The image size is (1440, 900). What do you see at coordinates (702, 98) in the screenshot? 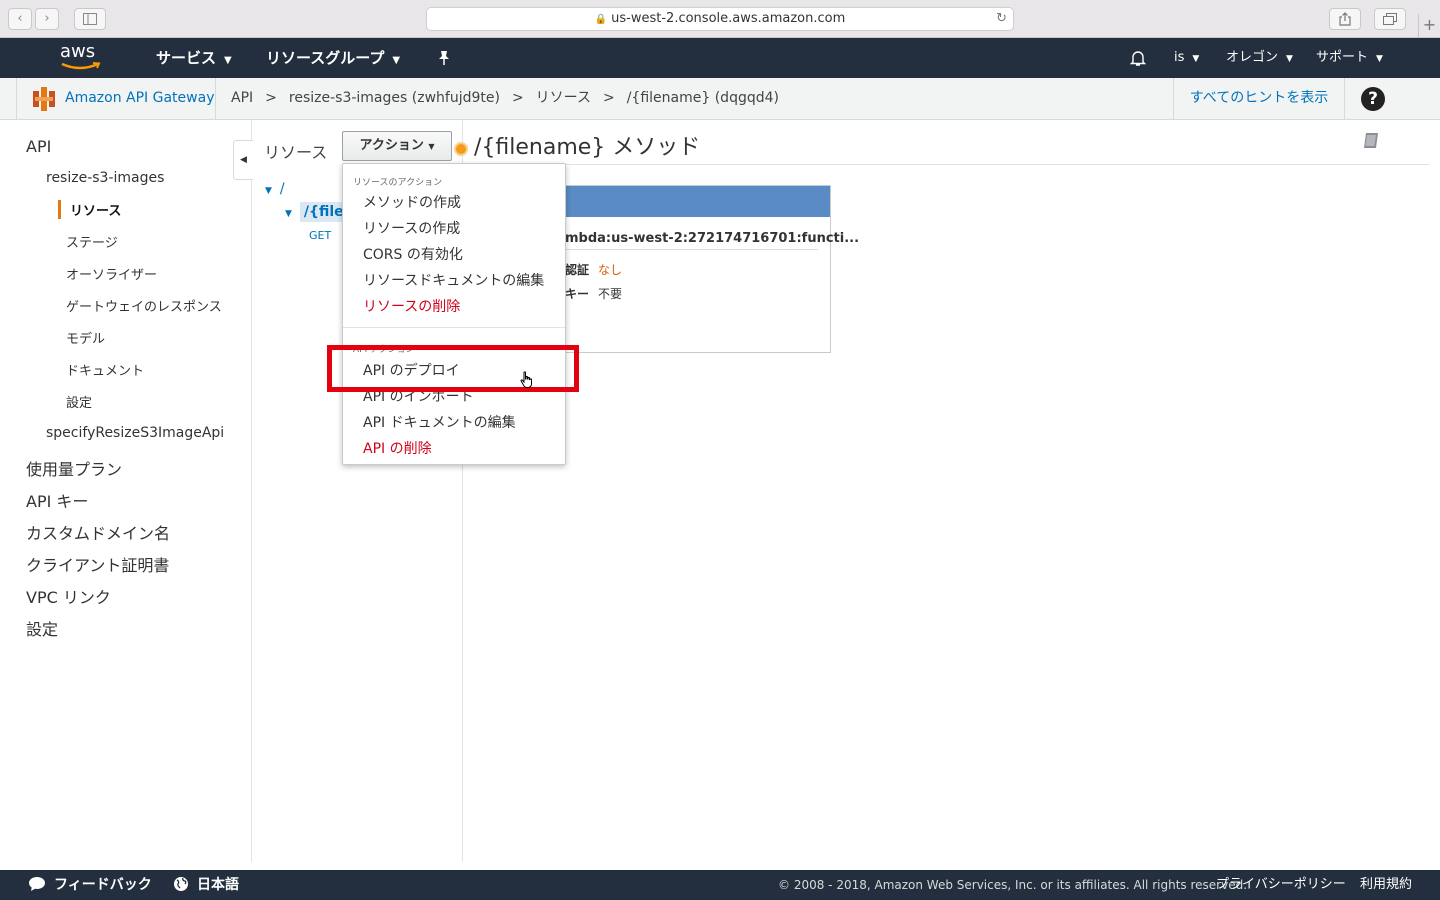
I see `breadcrumb-resource: /{filename} (dqgqd4)` at bounding box center [702, 98].